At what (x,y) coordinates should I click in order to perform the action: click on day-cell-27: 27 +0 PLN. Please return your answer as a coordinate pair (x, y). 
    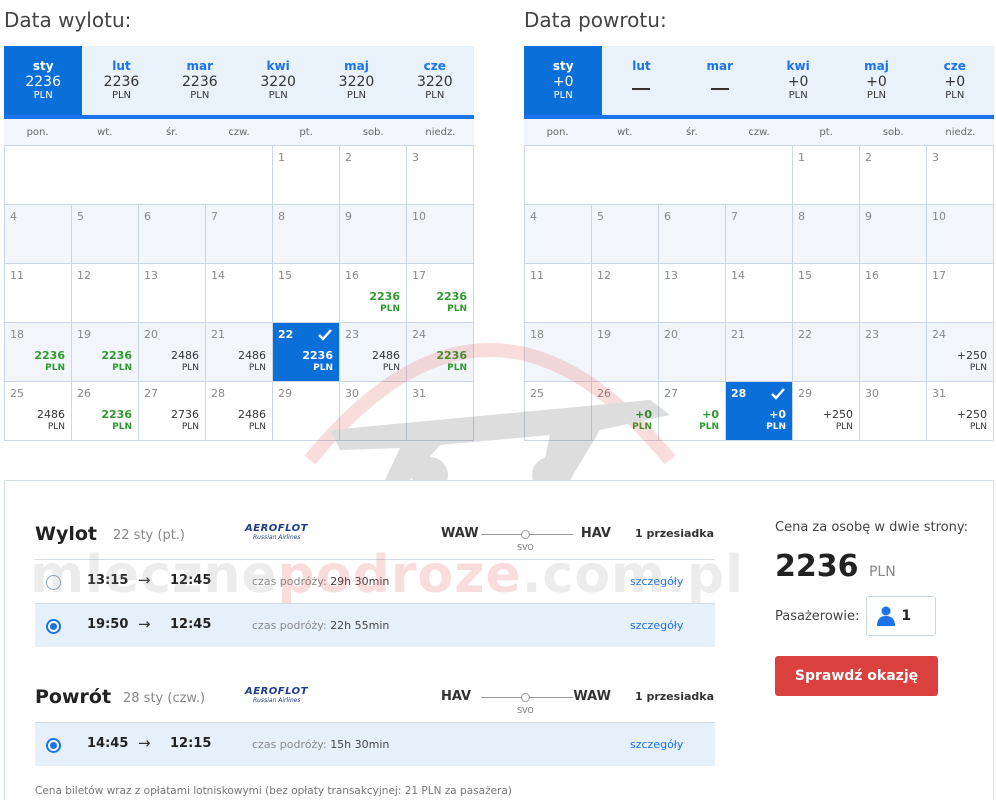
    Looking at the image, I should click on (692, 411).